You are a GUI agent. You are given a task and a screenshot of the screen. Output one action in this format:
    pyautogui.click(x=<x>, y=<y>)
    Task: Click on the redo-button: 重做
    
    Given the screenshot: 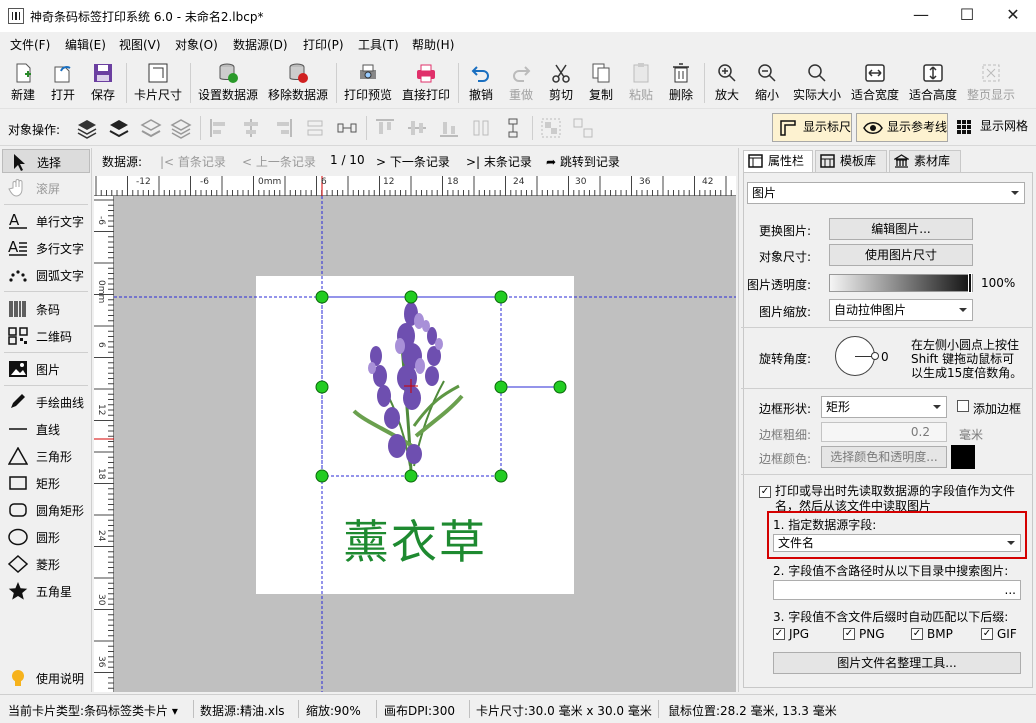 What is the action you would take?
    pyautogui.click(x=521, y=83)
    